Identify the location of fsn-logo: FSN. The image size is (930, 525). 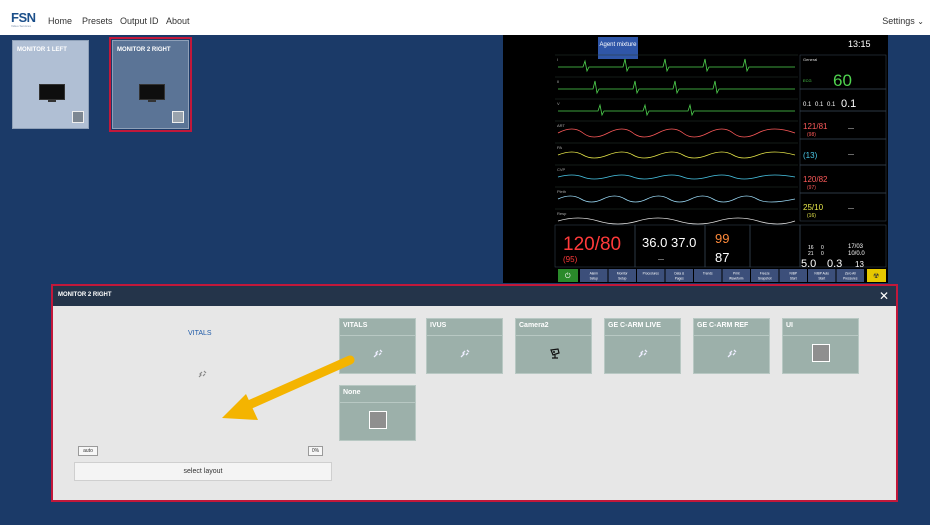
(23, 17).